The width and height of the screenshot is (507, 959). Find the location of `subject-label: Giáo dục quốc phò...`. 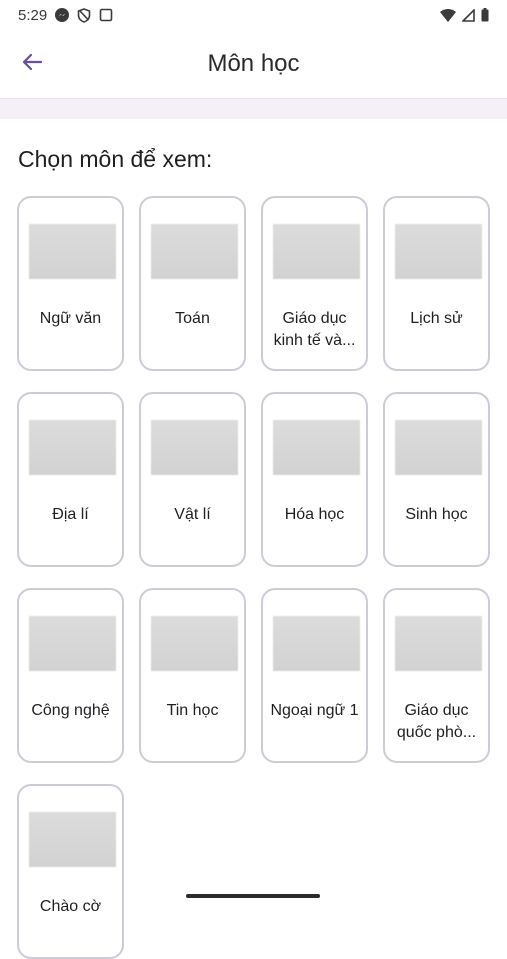

subject-label: Giáo dục quốc phò... is located at coordinates (436, 721).